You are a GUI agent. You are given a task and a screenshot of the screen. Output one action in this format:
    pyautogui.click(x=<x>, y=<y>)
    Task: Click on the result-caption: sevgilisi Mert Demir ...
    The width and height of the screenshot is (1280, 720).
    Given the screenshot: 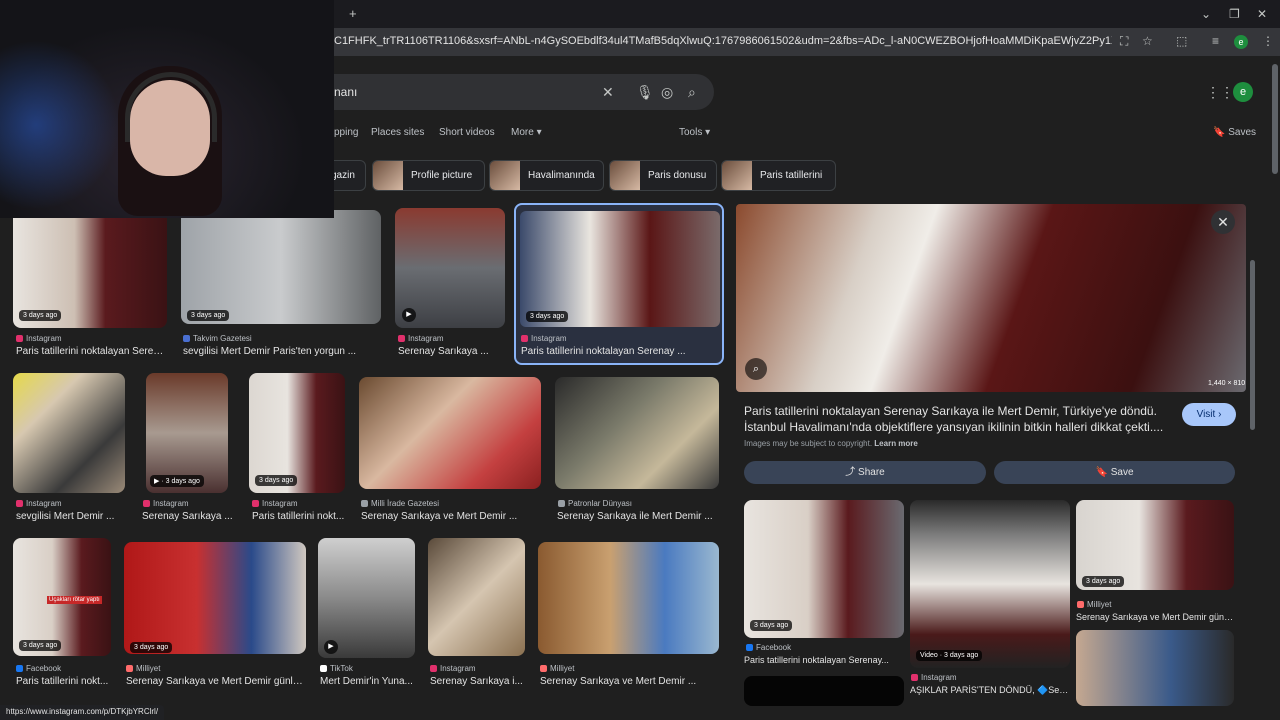 What is the action you would take?
    pyautogui.click(x=71, y=516)
    